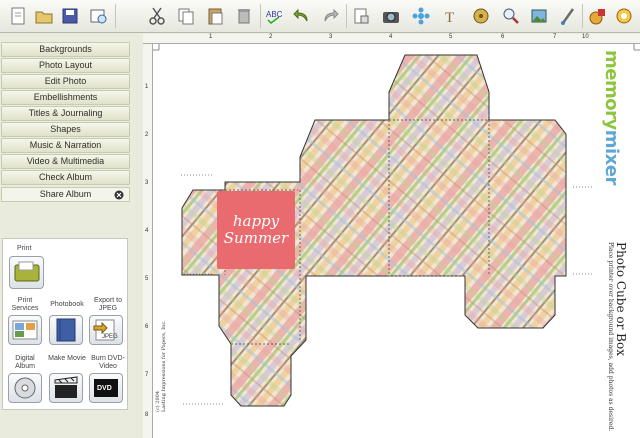  Describe the element at coordinates (65, 161) in the screenshot. I see `category-video-multimedia: Video & Multimedia` at that location.